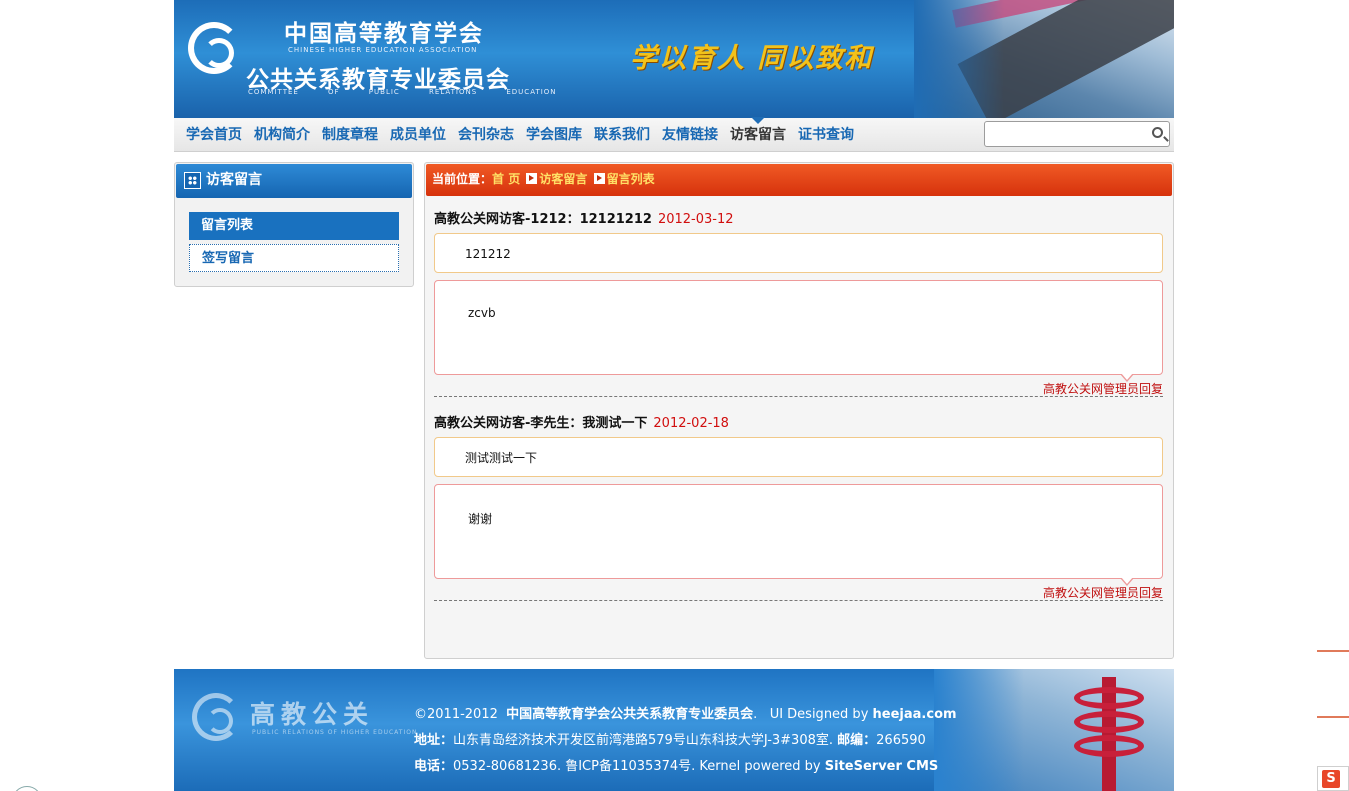 Image resolution: width=1349 pixels, height=791 pixels. What do you see at coordinates (312, 714) in the screenshot?
I see `footer-brand: 高教公关` at bounding box center [312, 714].